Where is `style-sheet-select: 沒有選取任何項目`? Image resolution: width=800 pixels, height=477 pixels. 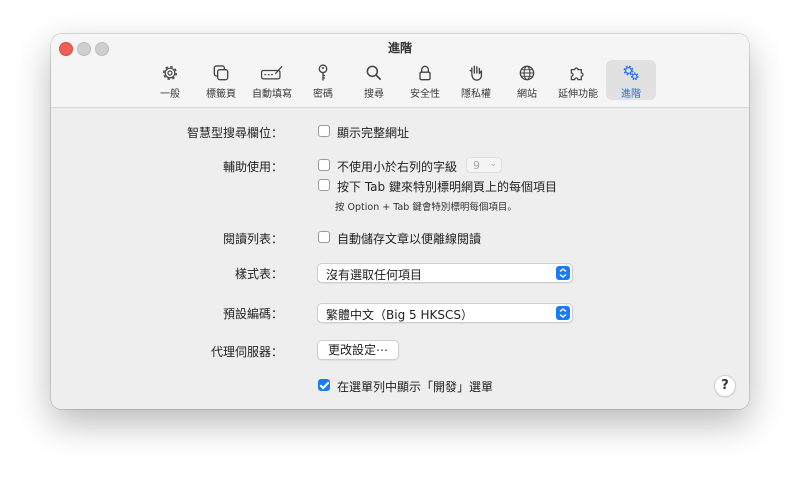 style-sheet-select: 沒有選取任何項目 is located at coordinates (445, 273).